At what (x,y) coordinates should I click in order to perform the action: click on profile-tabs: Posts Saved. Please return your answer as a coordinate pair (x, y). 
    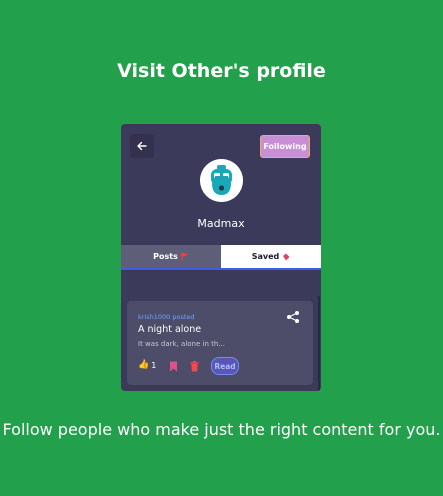
    Looking at the image, I should click on (221, 257).